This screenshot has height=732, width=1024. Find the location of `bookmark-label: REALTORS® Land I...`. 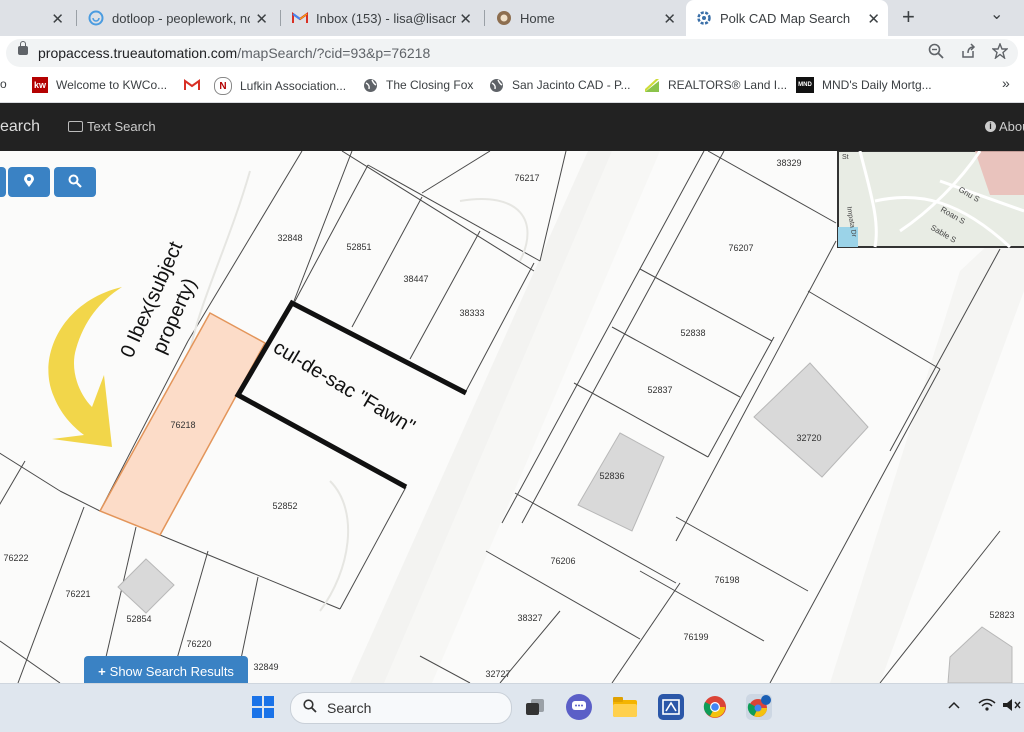

bookmark-label: REALTORS® Land I... is located at coordinates (728, 85).